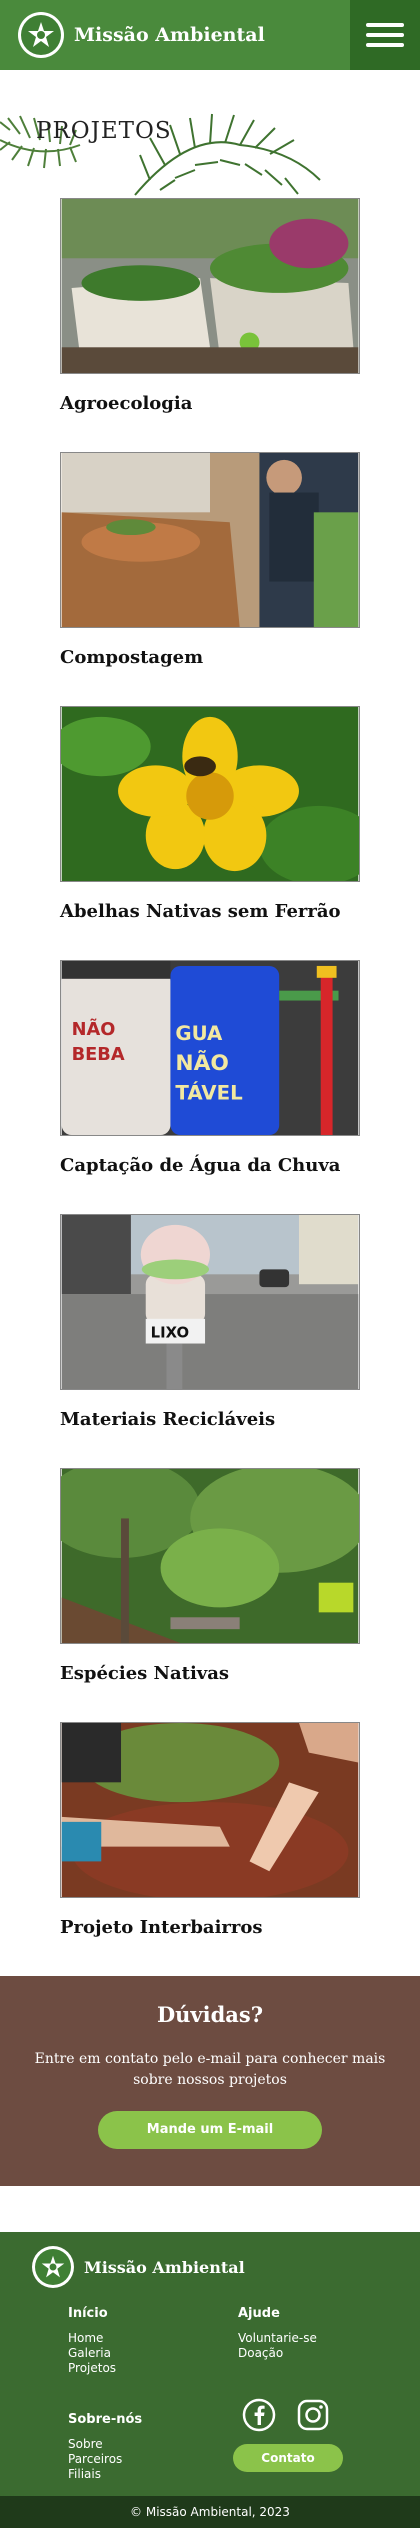 The image size is (420, 2528). I want to click on brand-name: Missão Ambiental, so click(169, 35).